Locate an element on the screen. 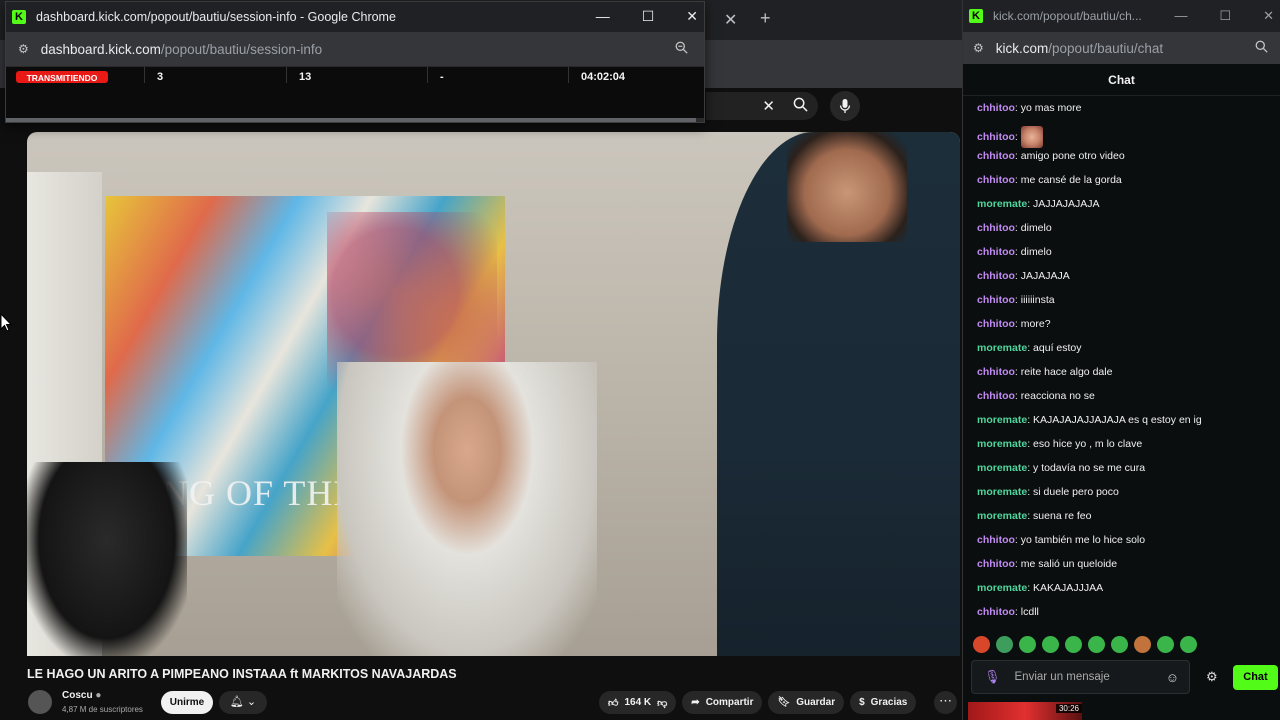 Image resolution: width=1280 pixels, height=720 pixels. kick-logo-icon: K is located at coordinates (19, 17).